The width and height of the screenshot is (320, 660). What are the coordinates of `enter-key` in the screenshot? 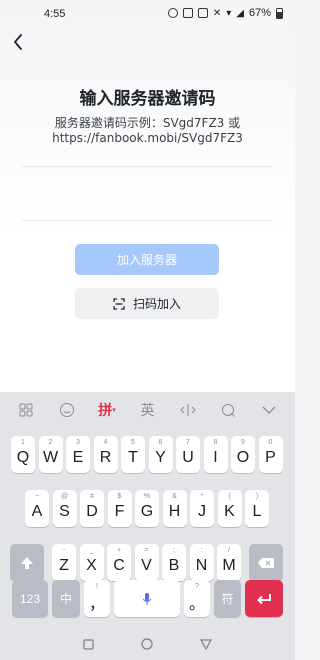 It's located at (264, 598).